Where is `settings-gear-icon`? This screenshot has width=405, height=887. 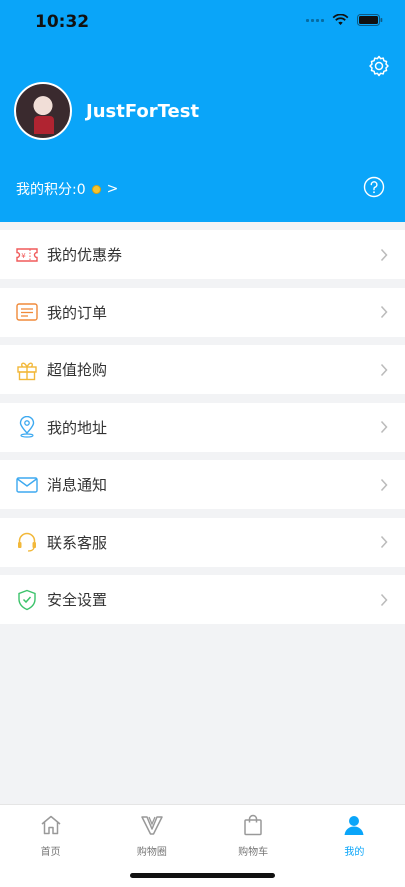
settings-gear-icon is located at coordinates (379, 66).